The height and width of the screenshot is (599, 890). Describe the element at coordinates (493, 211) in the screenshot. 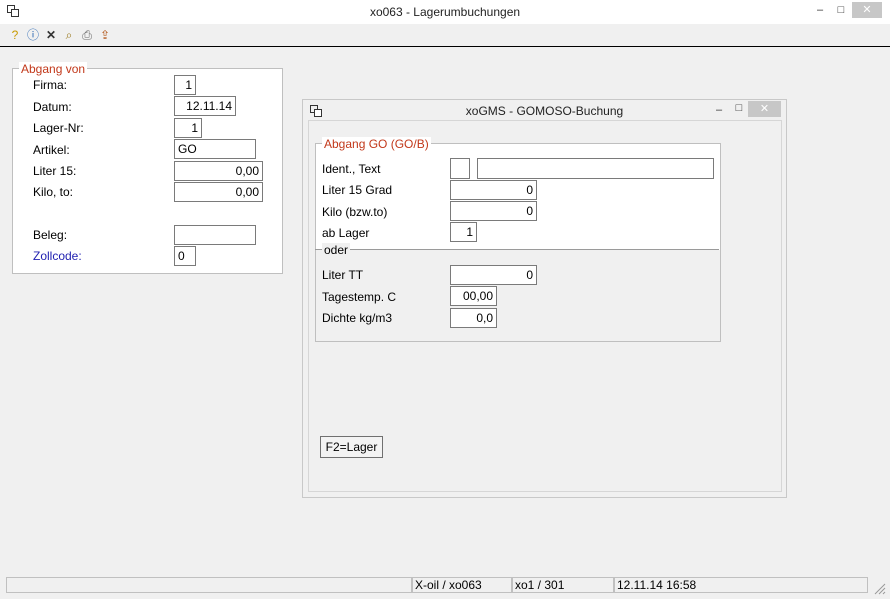

I see `kilo-bzw-field: 0` at that location.